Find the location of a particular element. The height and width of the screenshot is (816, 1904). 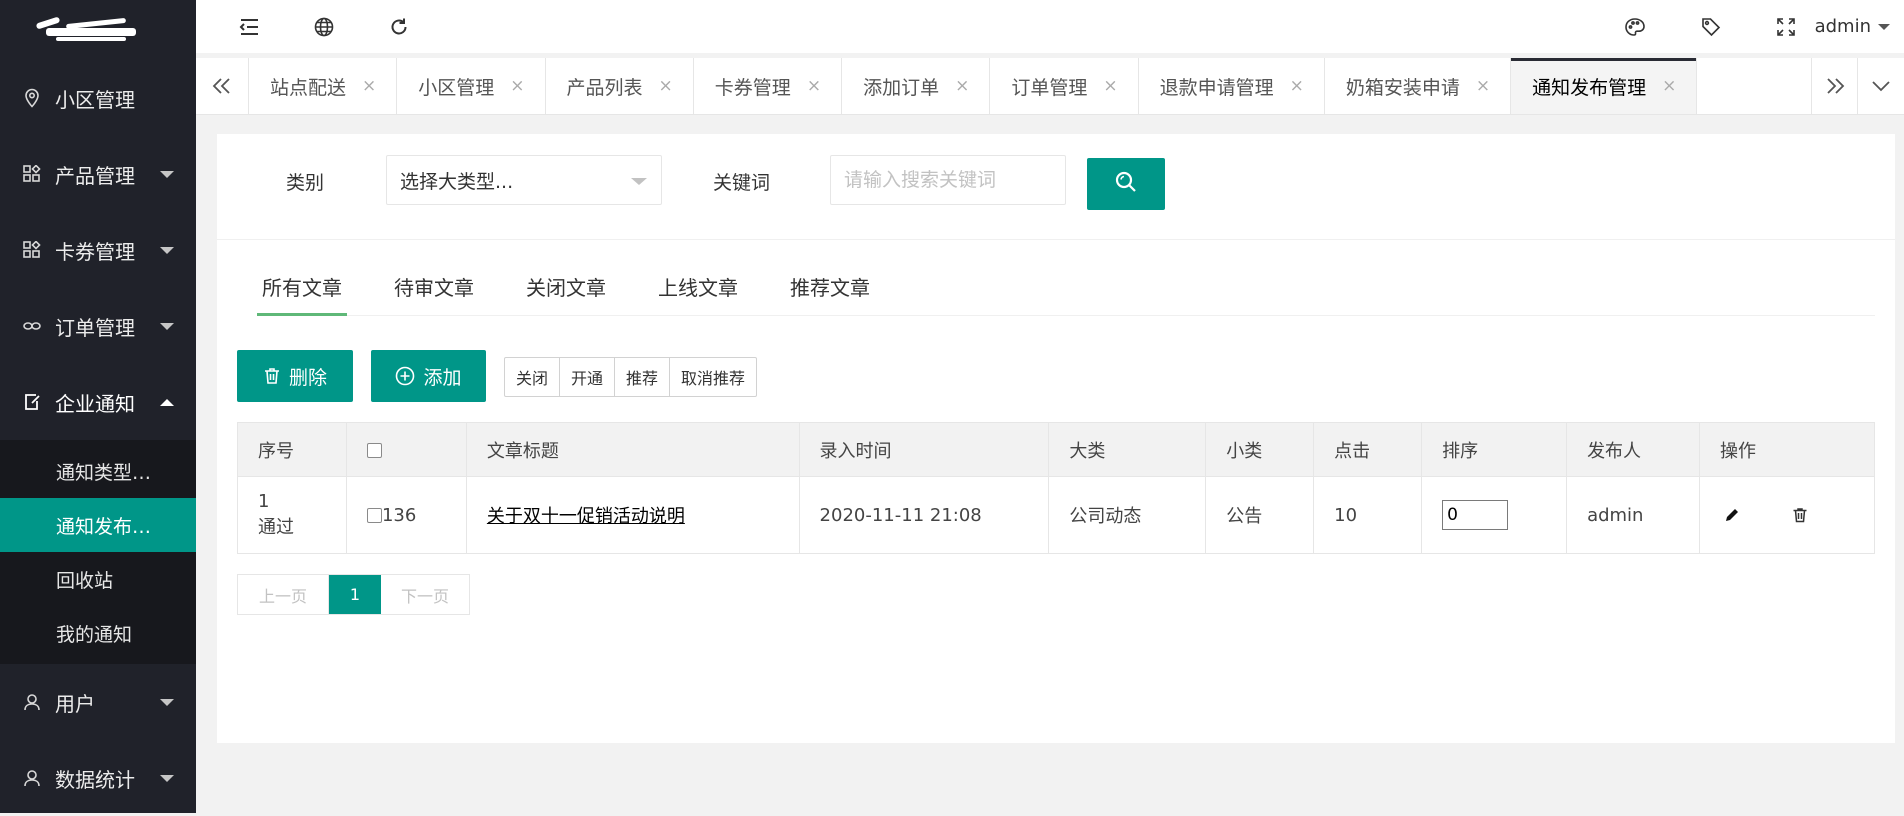

tag-icon is located at coordinates (1711, 26).